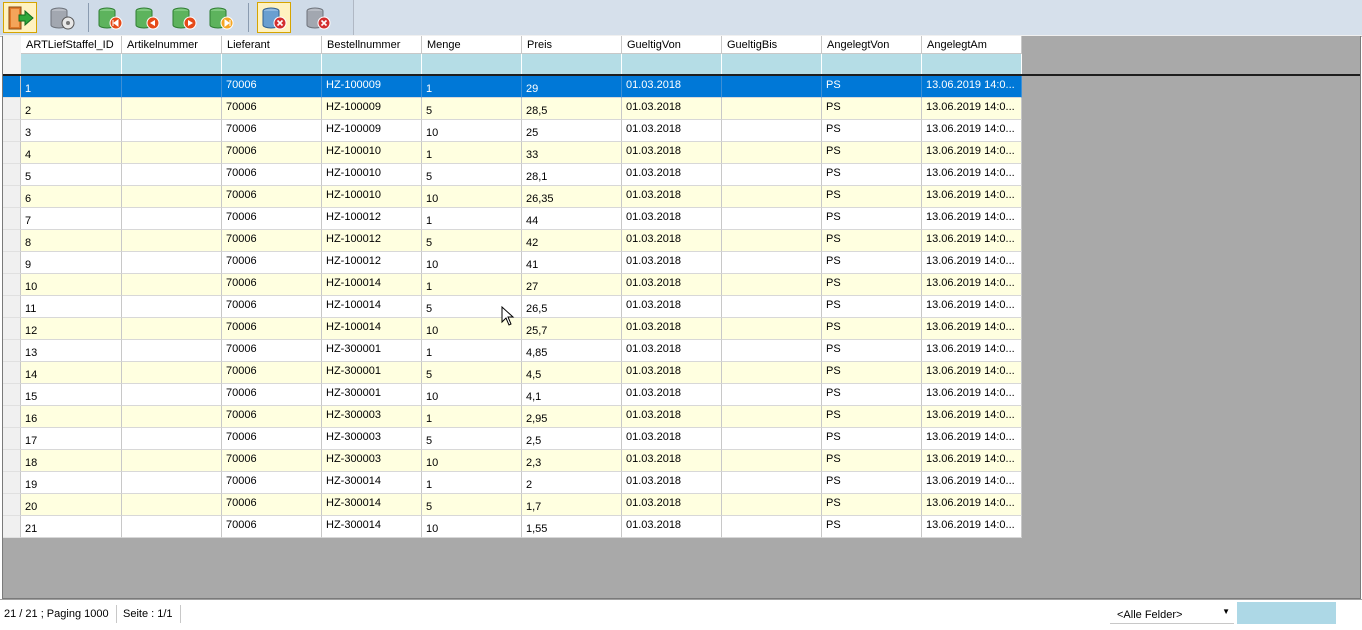 The width and height of the screenshot is (1362, 630). What do you see at coordinates (274, 17) in the screenshot?
I see `delete-record-button` at bounding box center [274, 17].